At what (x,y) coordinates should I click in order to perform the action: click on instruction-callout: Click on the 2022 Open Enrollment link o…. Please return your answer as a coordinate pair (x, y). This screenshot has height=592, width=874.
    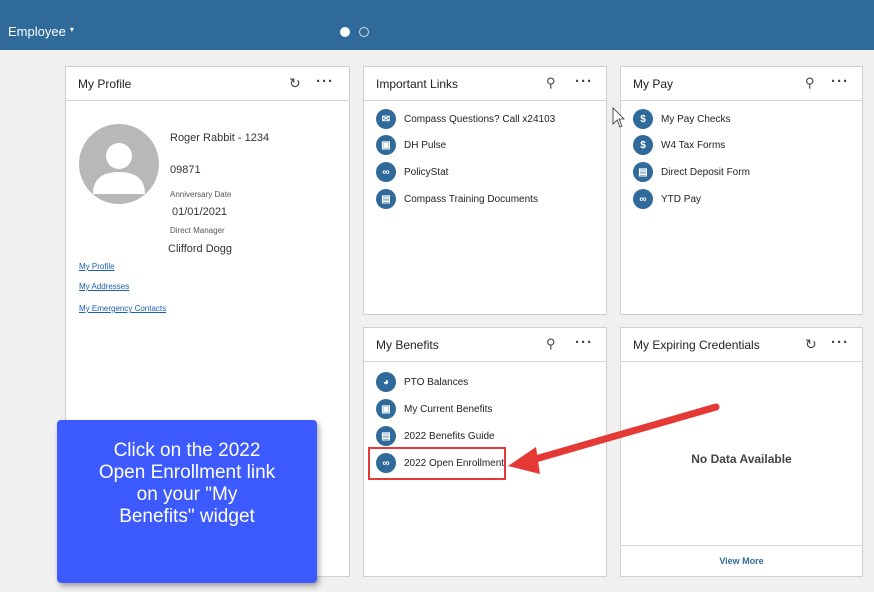
    Looking at the image, I should click on (187, 501).